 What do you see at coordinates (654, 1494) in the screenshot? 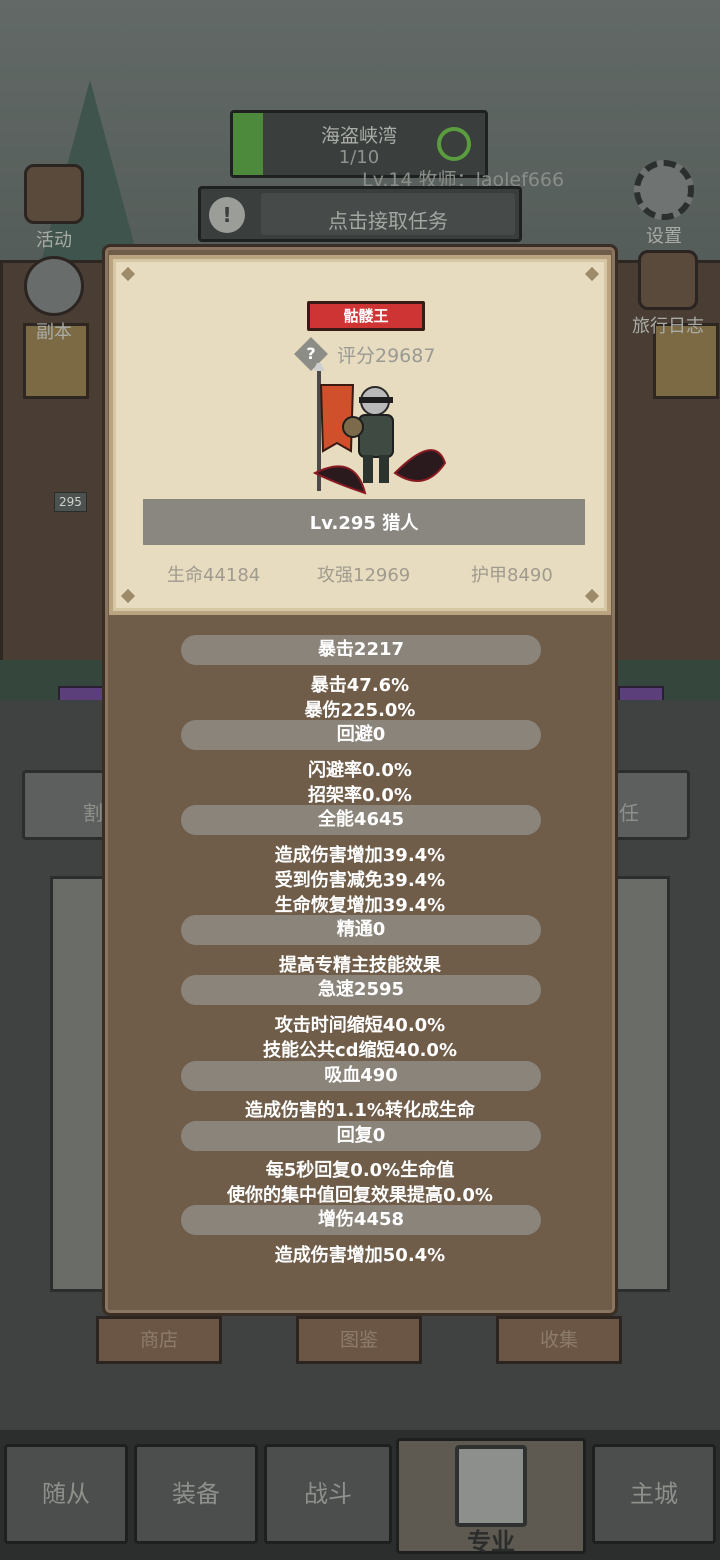
I see `nav-main-city: 主城` at bounding box center [654, 1494].